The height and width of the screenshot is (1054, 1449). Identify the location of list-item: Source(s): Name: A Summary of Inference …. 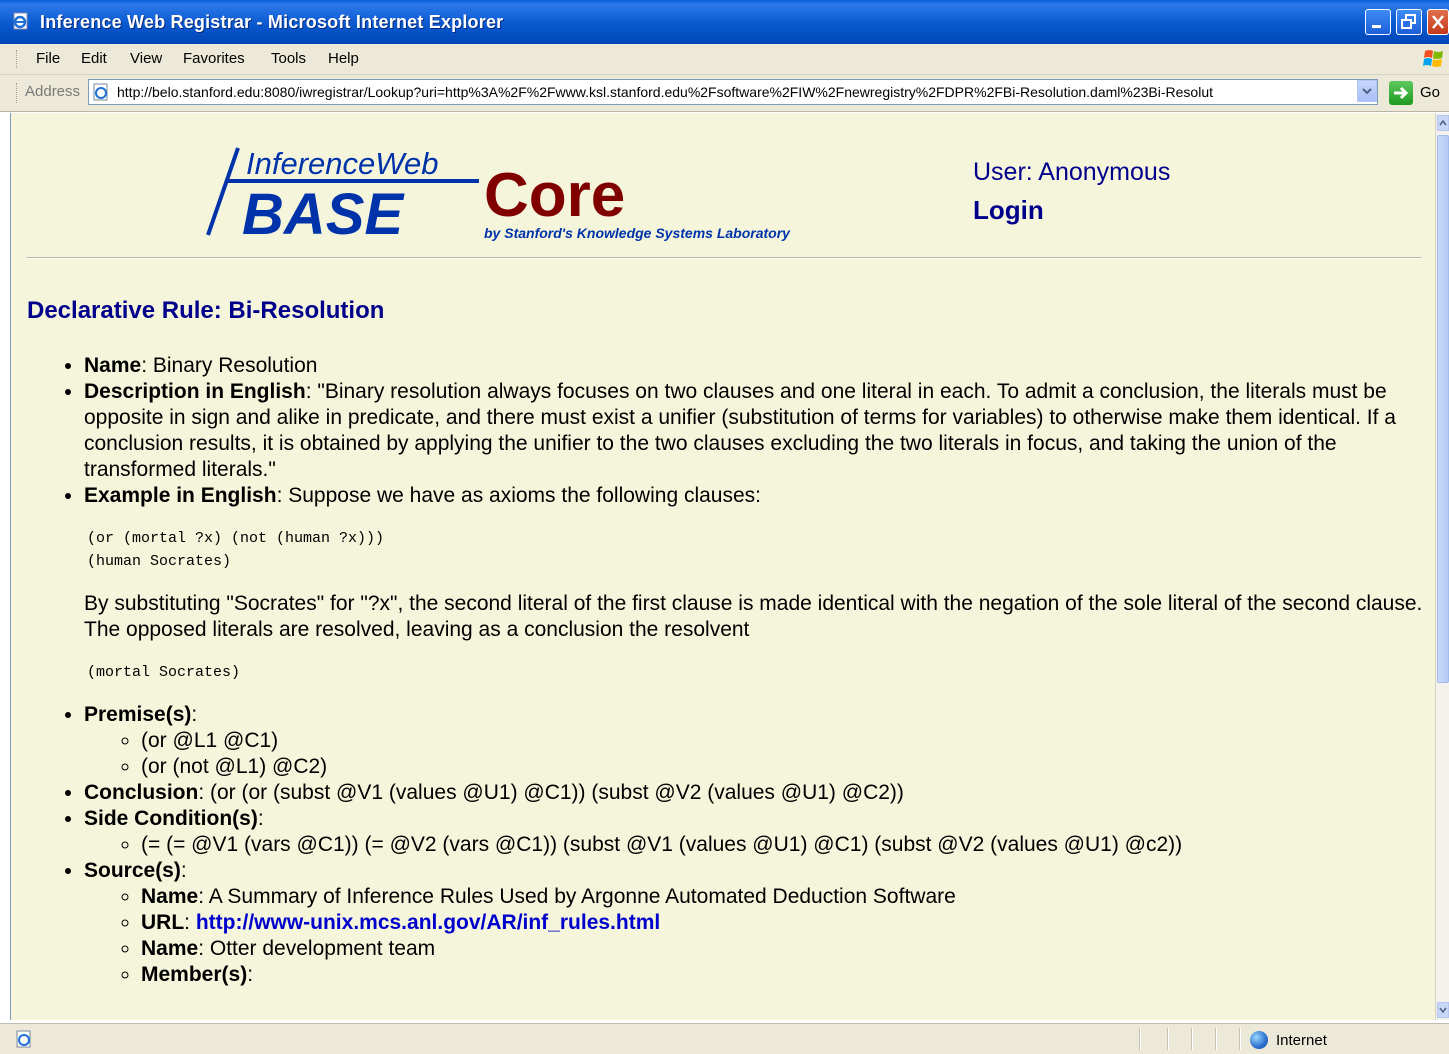
(753, 923).